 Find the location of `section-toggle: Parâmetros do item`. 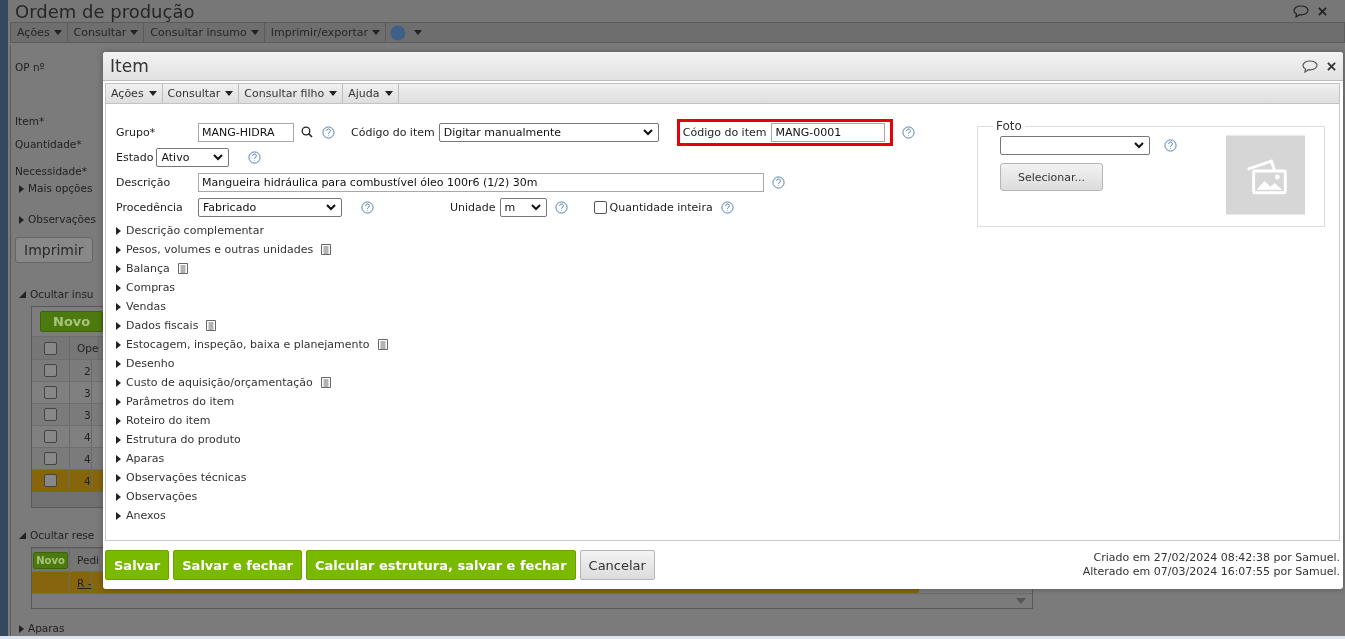

section-toggle: Parâmetros do item is located at coordinates (180, 401).